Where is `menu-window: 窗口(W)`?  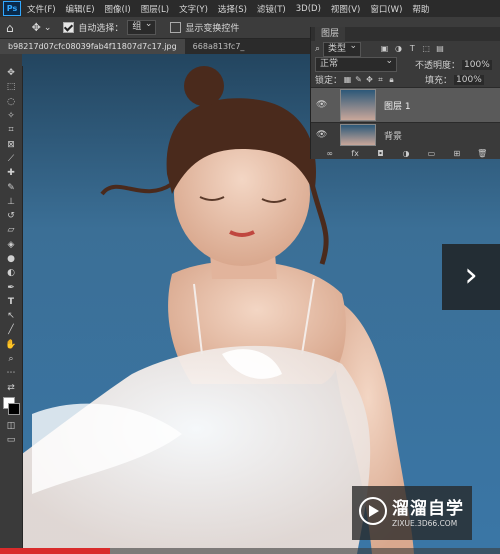 menu-window: 窗口(W) is located at coordinates (386, 9).